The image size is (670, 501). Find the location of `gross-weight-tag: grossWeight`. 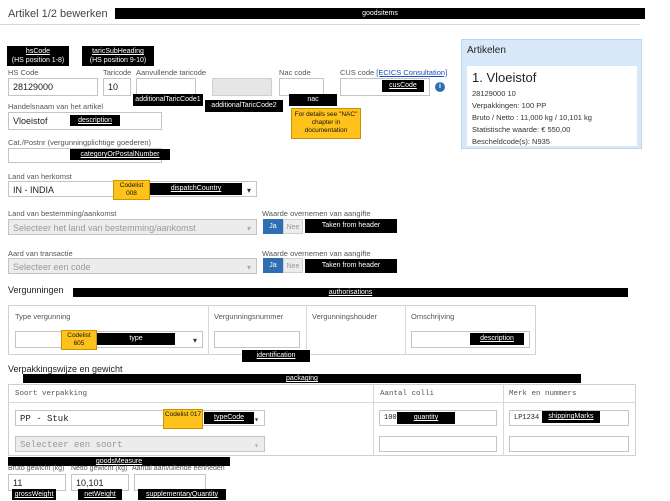

gross-weight-tag: grossWeight is located at coordinates (34, 494).